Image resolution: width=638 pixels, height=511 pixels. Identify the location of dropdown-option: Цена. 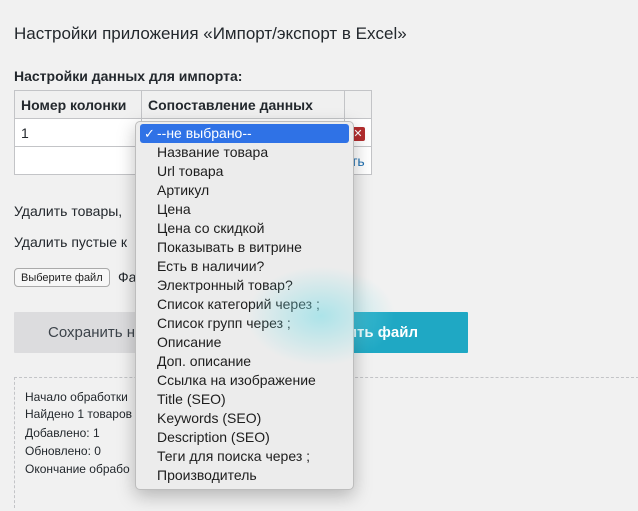
(244, 209).